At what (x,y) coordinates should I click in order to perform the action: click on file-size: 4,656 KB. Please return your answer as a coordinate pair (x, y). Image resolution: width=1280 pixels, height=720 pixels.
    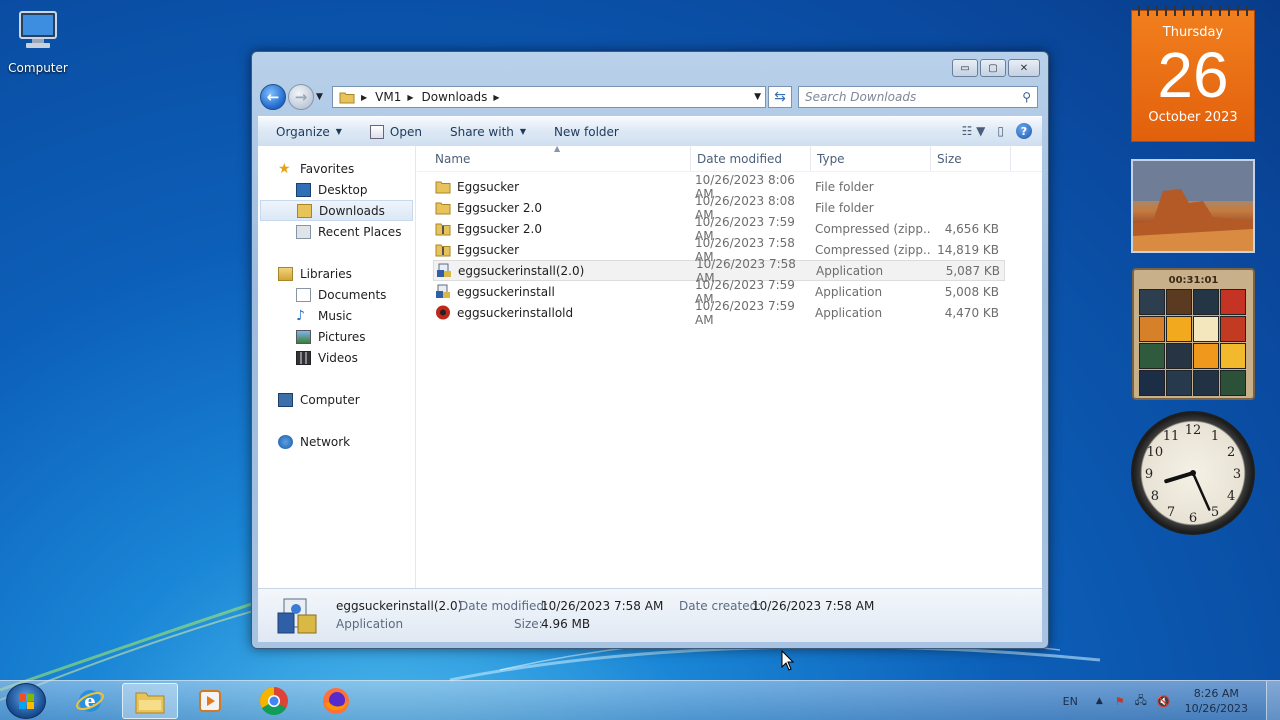
    Looking at the image, I should click on (971, 228).